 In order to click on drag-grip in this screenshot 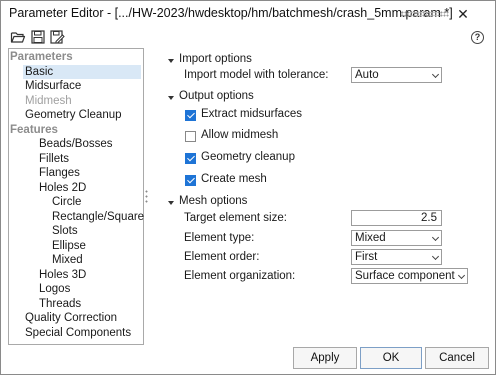, I will do `click(425, 14)`.